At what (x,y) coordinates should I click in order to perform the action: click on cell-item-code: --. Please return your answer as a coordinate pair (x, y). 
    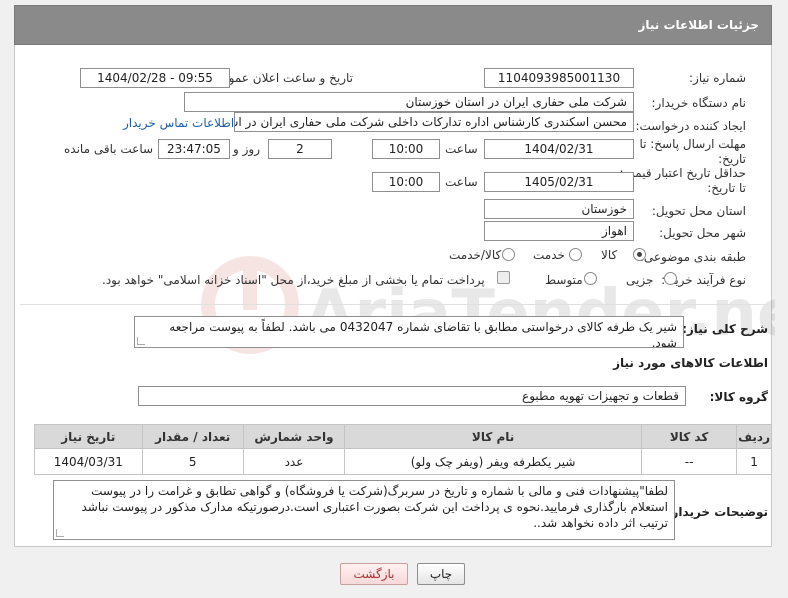
    Looking at the image, I should click on (689, 461).